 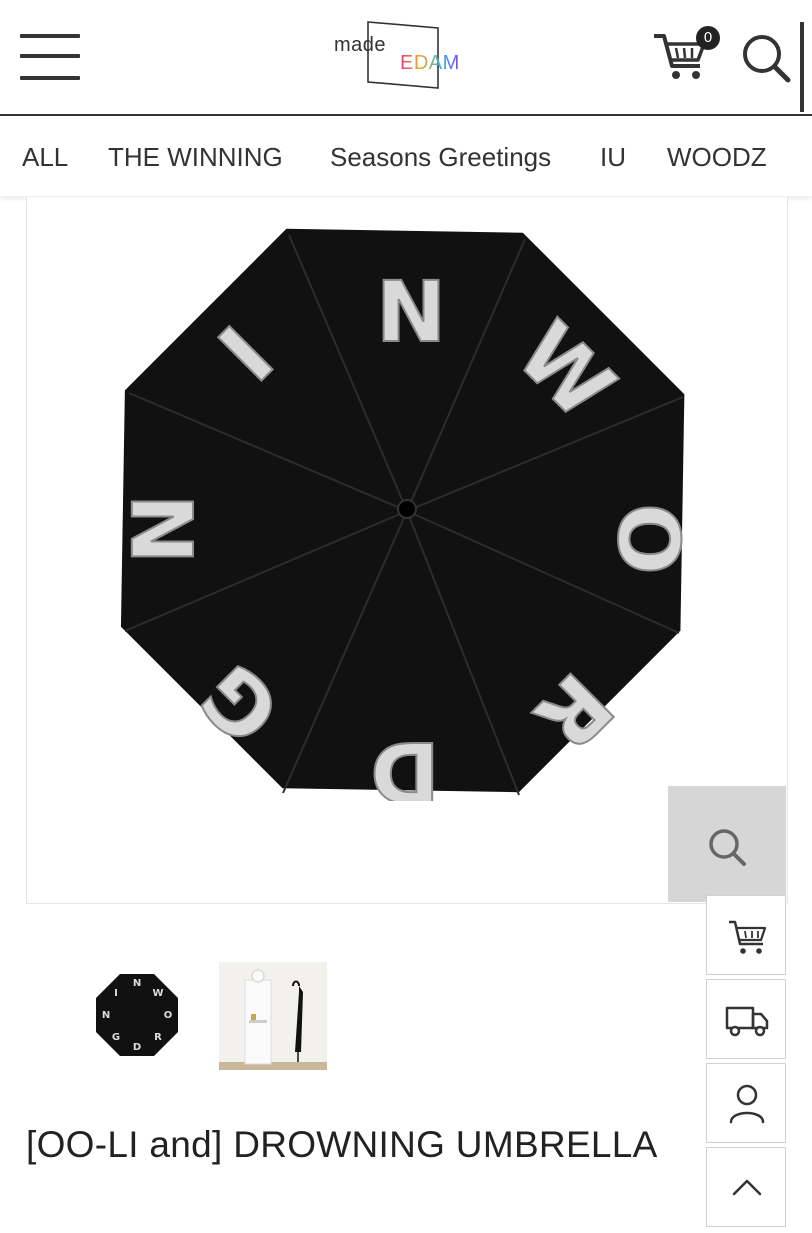 I want to click on nav-item-seasons-greetings: Seasons Greetings, so click(x=440, y=157).